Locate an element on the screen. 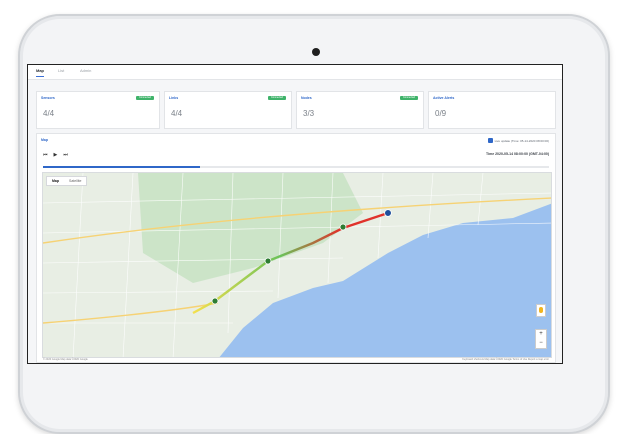 The image size is (622, 434). zoom-in-button: + is located at coordinates (541, 334).